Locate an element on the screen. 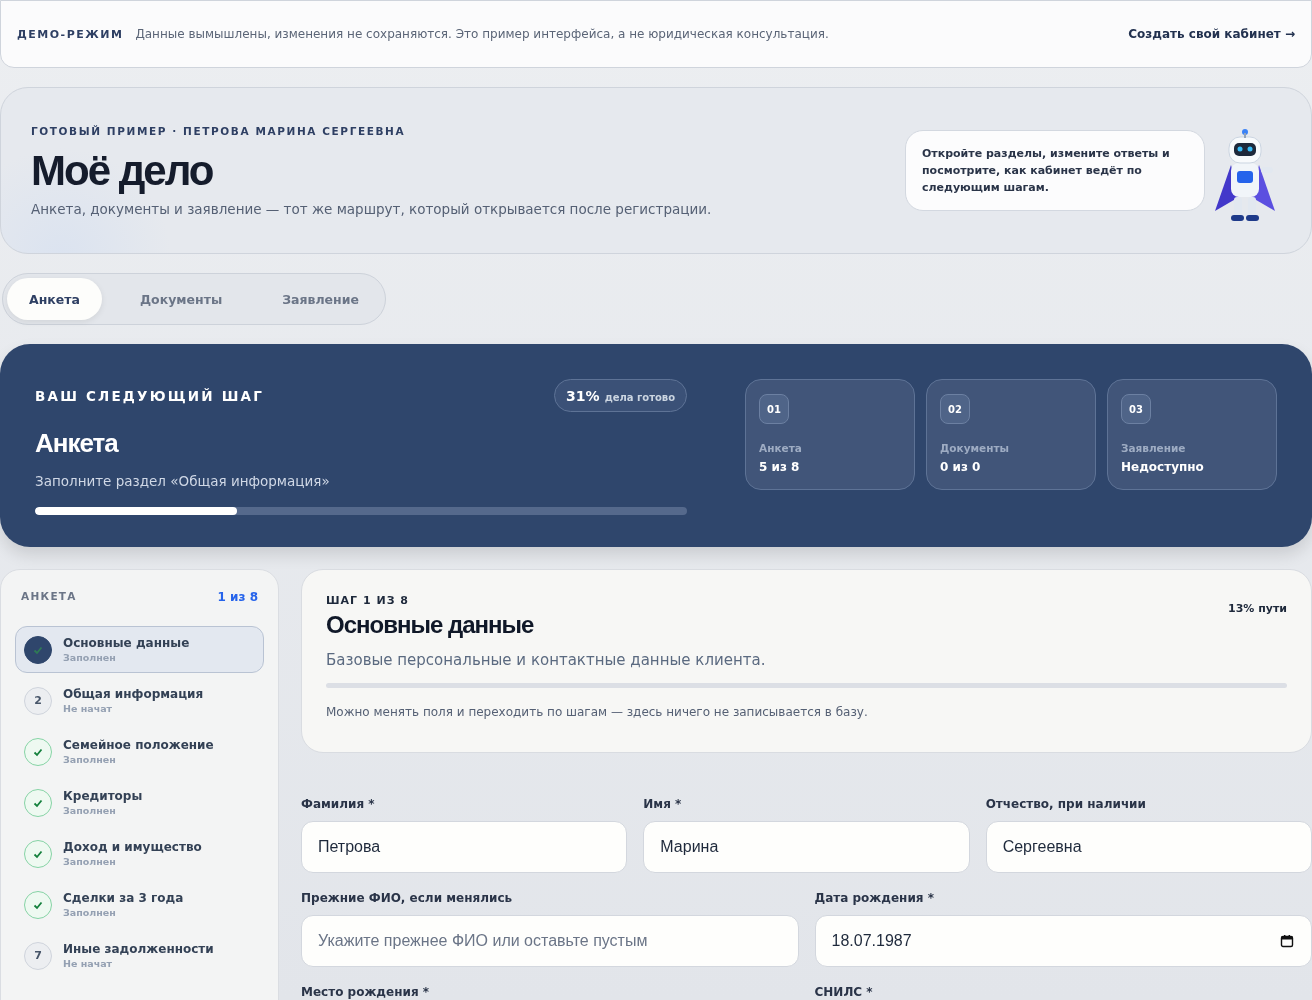  next-step-text: Заполните раздел «Общая информация» is located at coordinates (183, 481).